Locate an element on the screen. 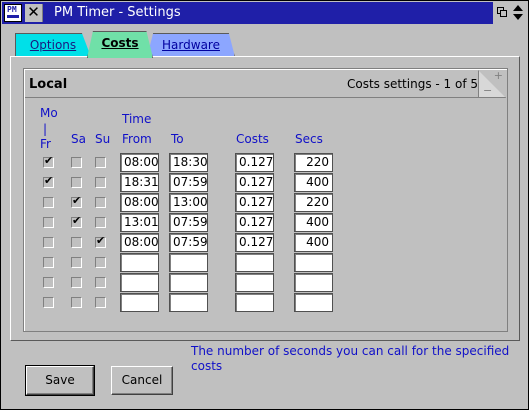 This screenshot has width=529, height=410. window-controls is located at coordinates (510, 13).